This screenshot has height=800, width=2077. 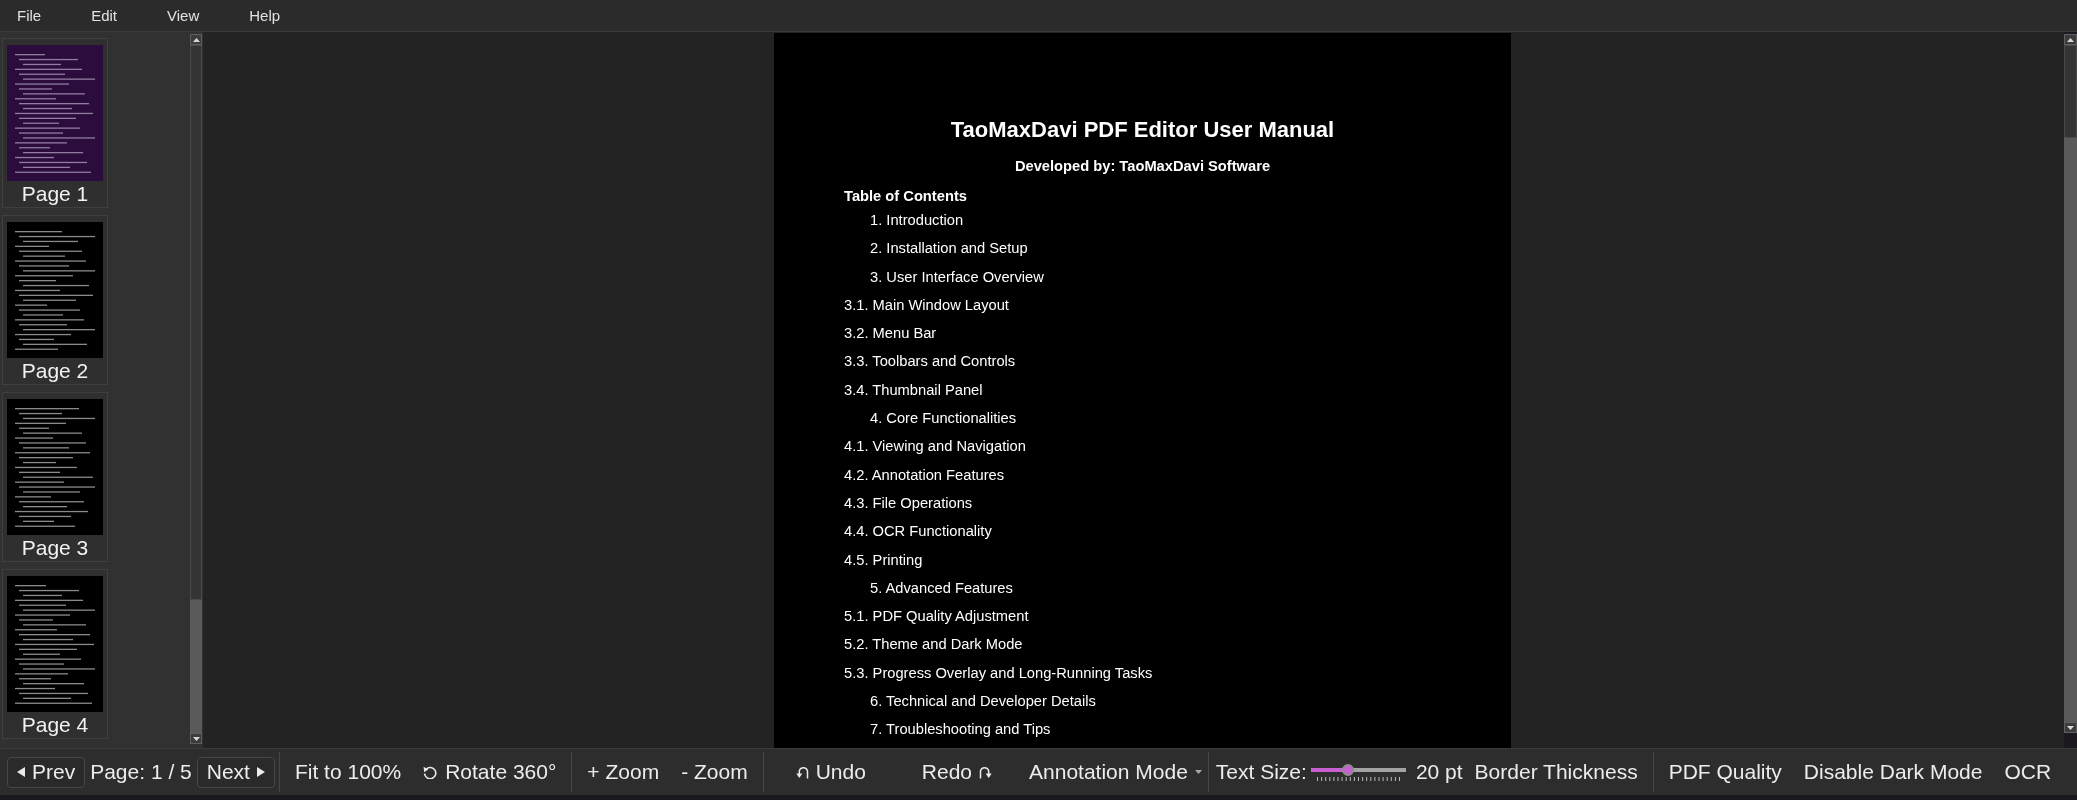 I want to click on rotate-icon, so click(x=430, y=772).